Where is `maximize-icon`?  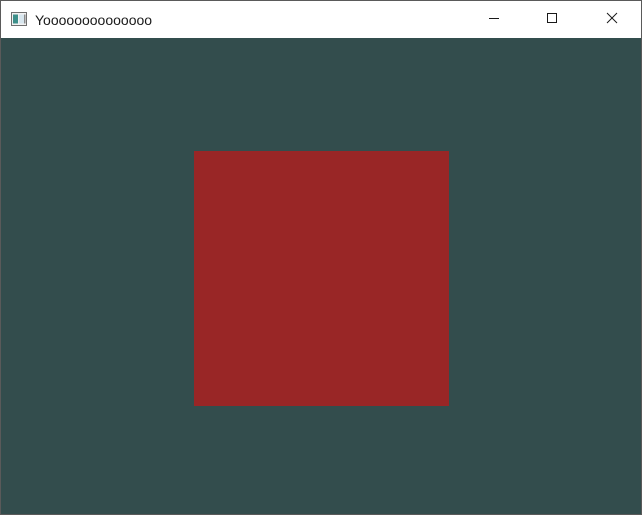 maximize-icon is located at coordinates (552, 20).